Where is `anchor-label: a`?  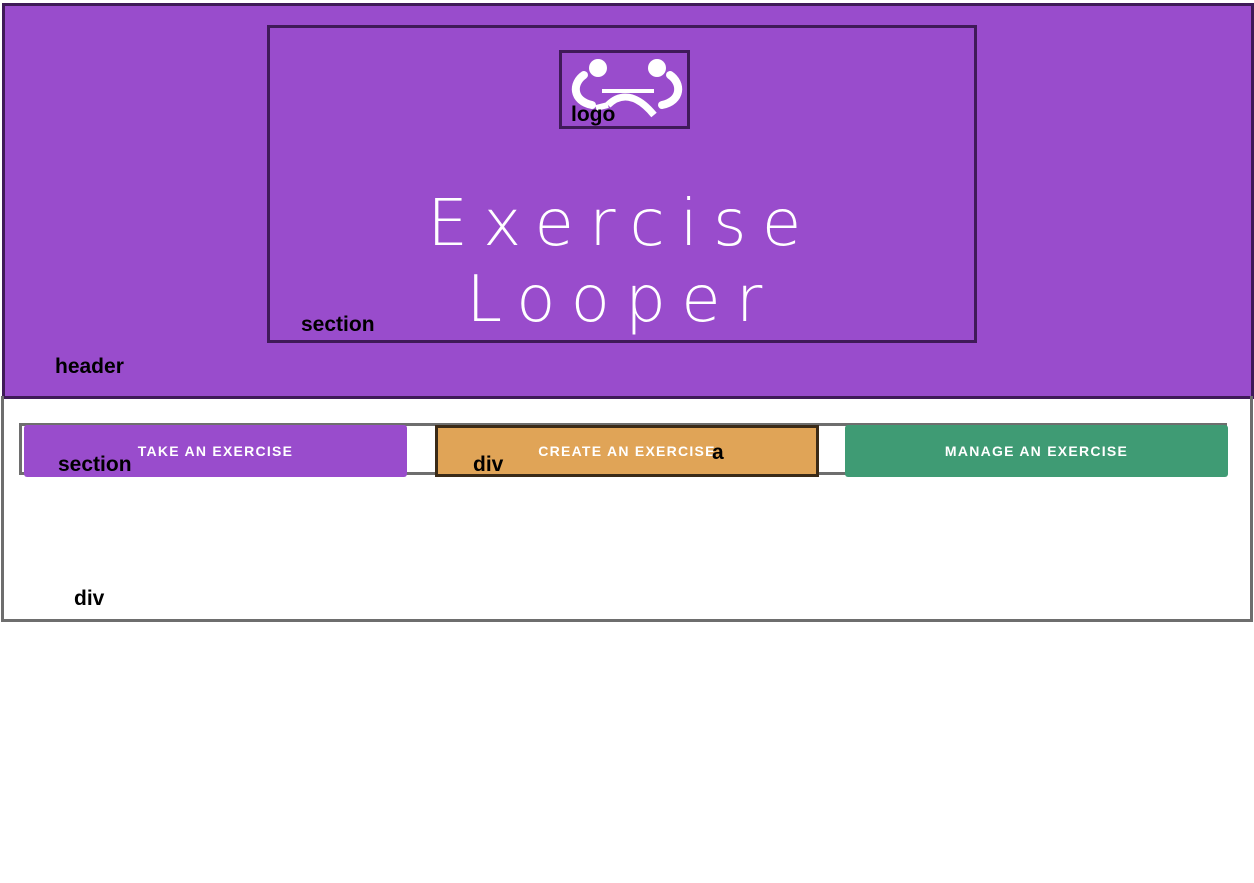
anchor-label: a is located at coordinates (718, 452).